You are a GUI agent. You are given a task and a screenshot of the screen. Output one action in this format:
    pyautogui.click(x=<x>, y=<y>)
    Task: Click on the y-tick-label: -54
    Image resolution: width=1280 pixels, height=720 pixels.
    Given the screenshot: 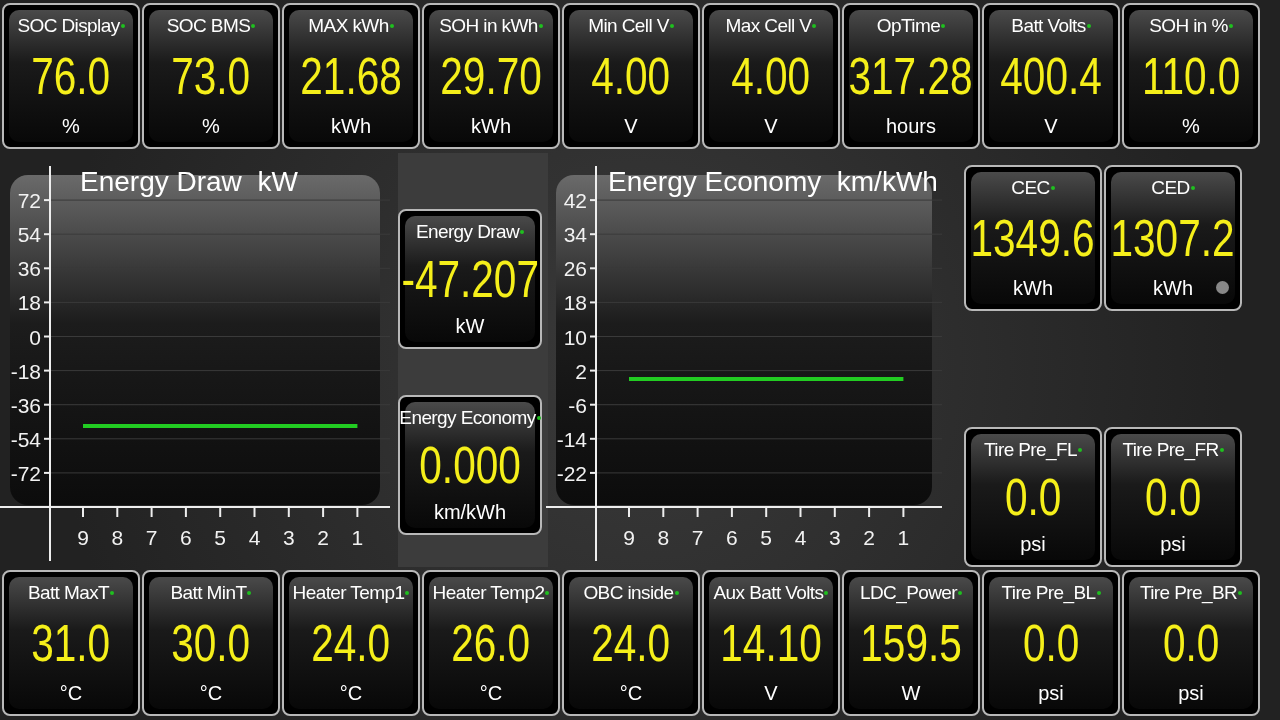 What is the action you would take?
    pyautogui.click(x=25, y=439)
    